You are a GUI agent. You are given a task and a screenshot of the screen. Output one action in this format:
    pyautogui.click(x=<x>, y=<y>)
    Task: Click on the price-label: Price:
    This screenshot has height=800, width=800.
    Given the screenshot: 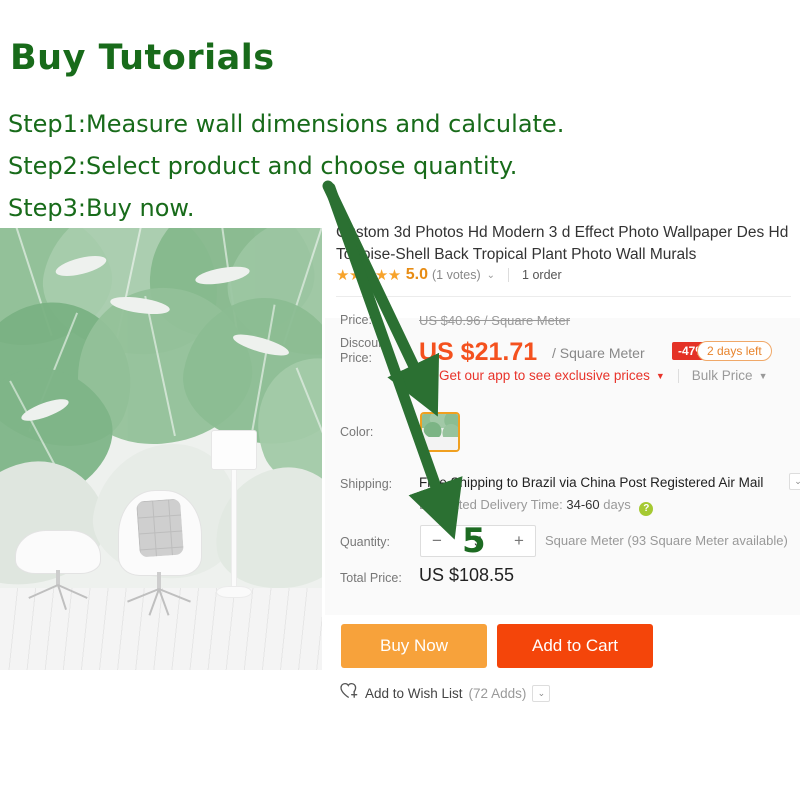 What is the action you would take?
    pyautogui.click(x=356, y=320)
    